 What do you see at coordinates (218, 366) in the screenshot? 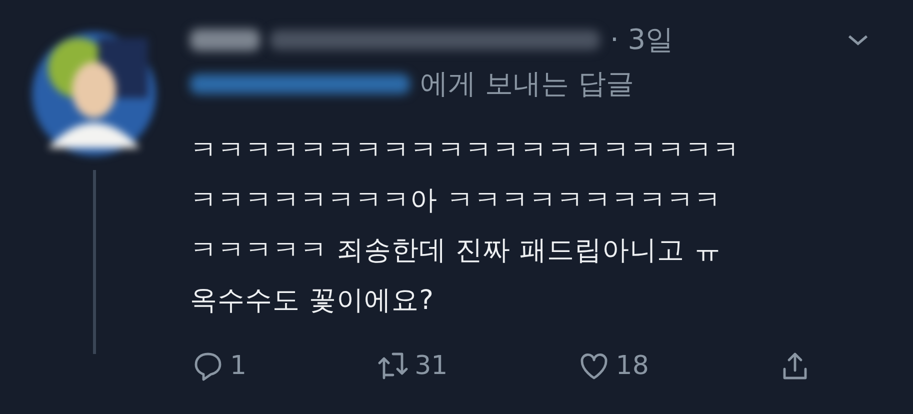
I see `reply-button: 1` at bounding box center [218, 366].